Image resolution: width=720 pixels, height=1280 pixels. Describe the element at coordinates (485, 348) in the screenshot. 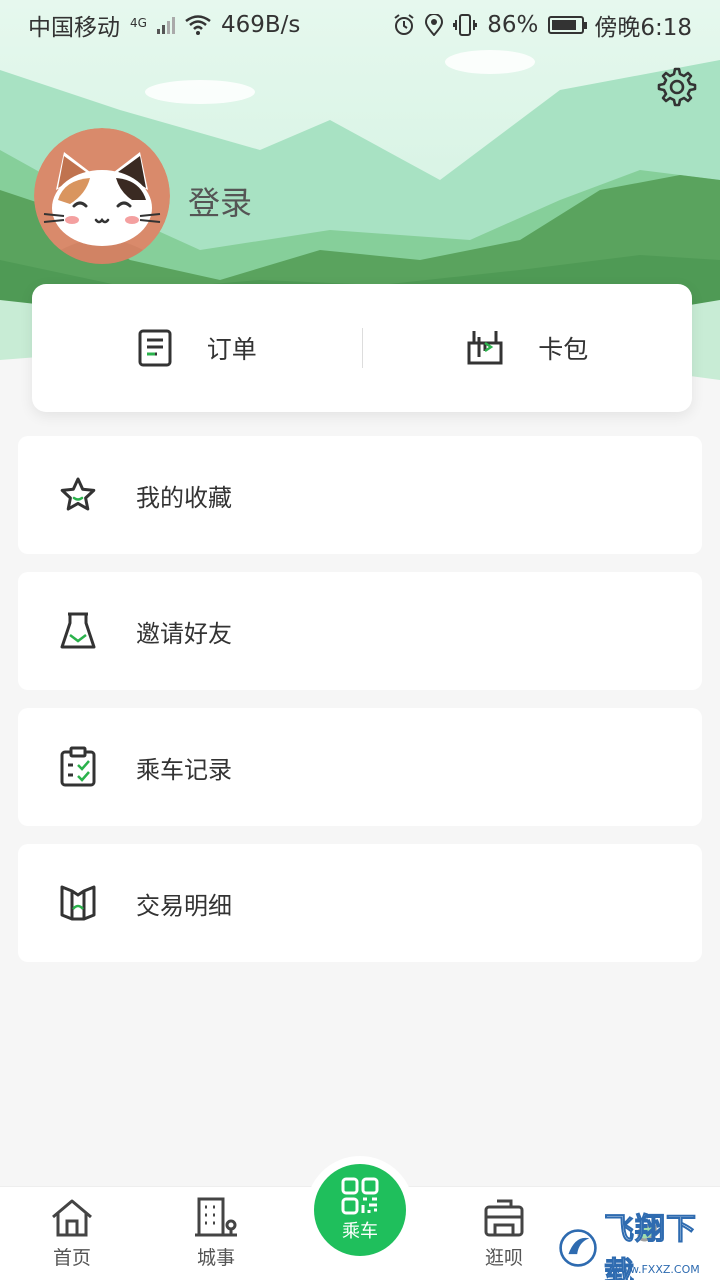

I see `card-wallet-icon` at that location.